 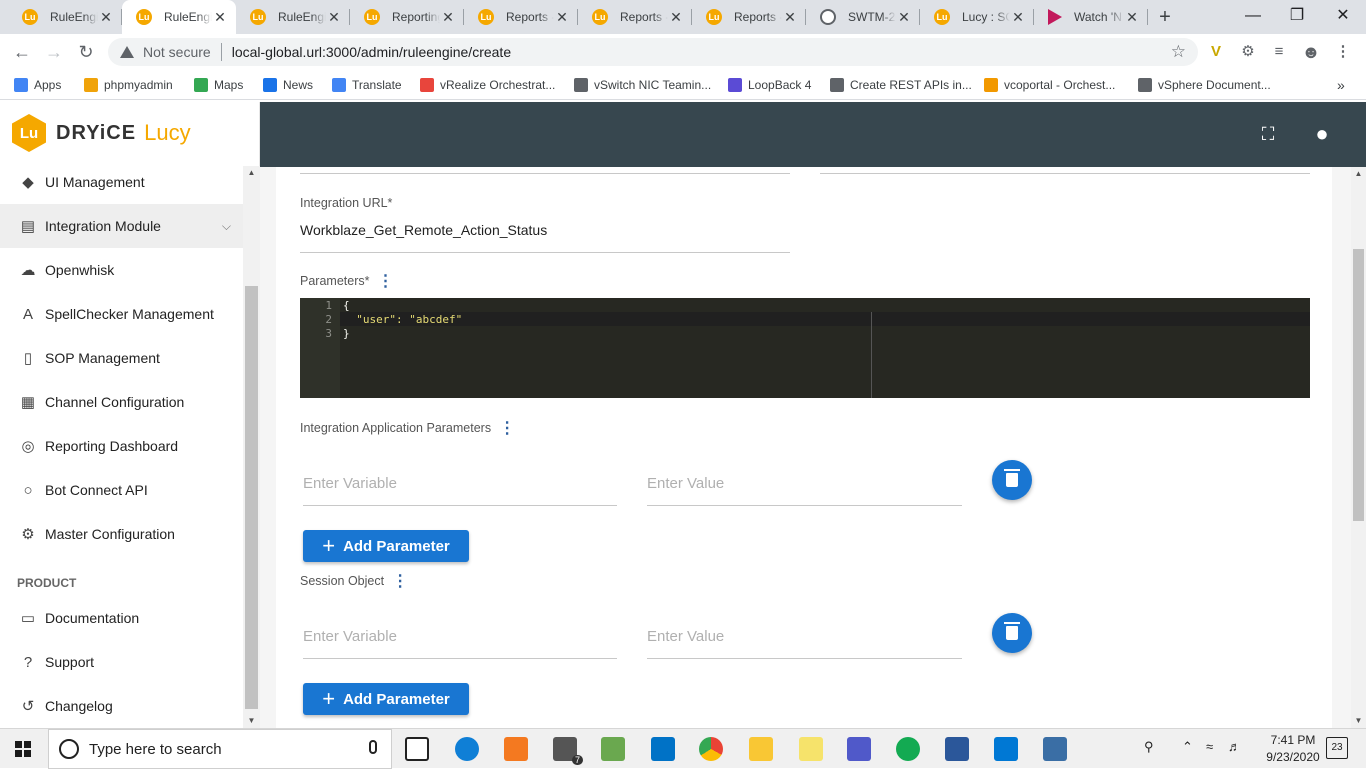 I want to click on sidebar-scroll-thumb, so click(x=251, y=497).